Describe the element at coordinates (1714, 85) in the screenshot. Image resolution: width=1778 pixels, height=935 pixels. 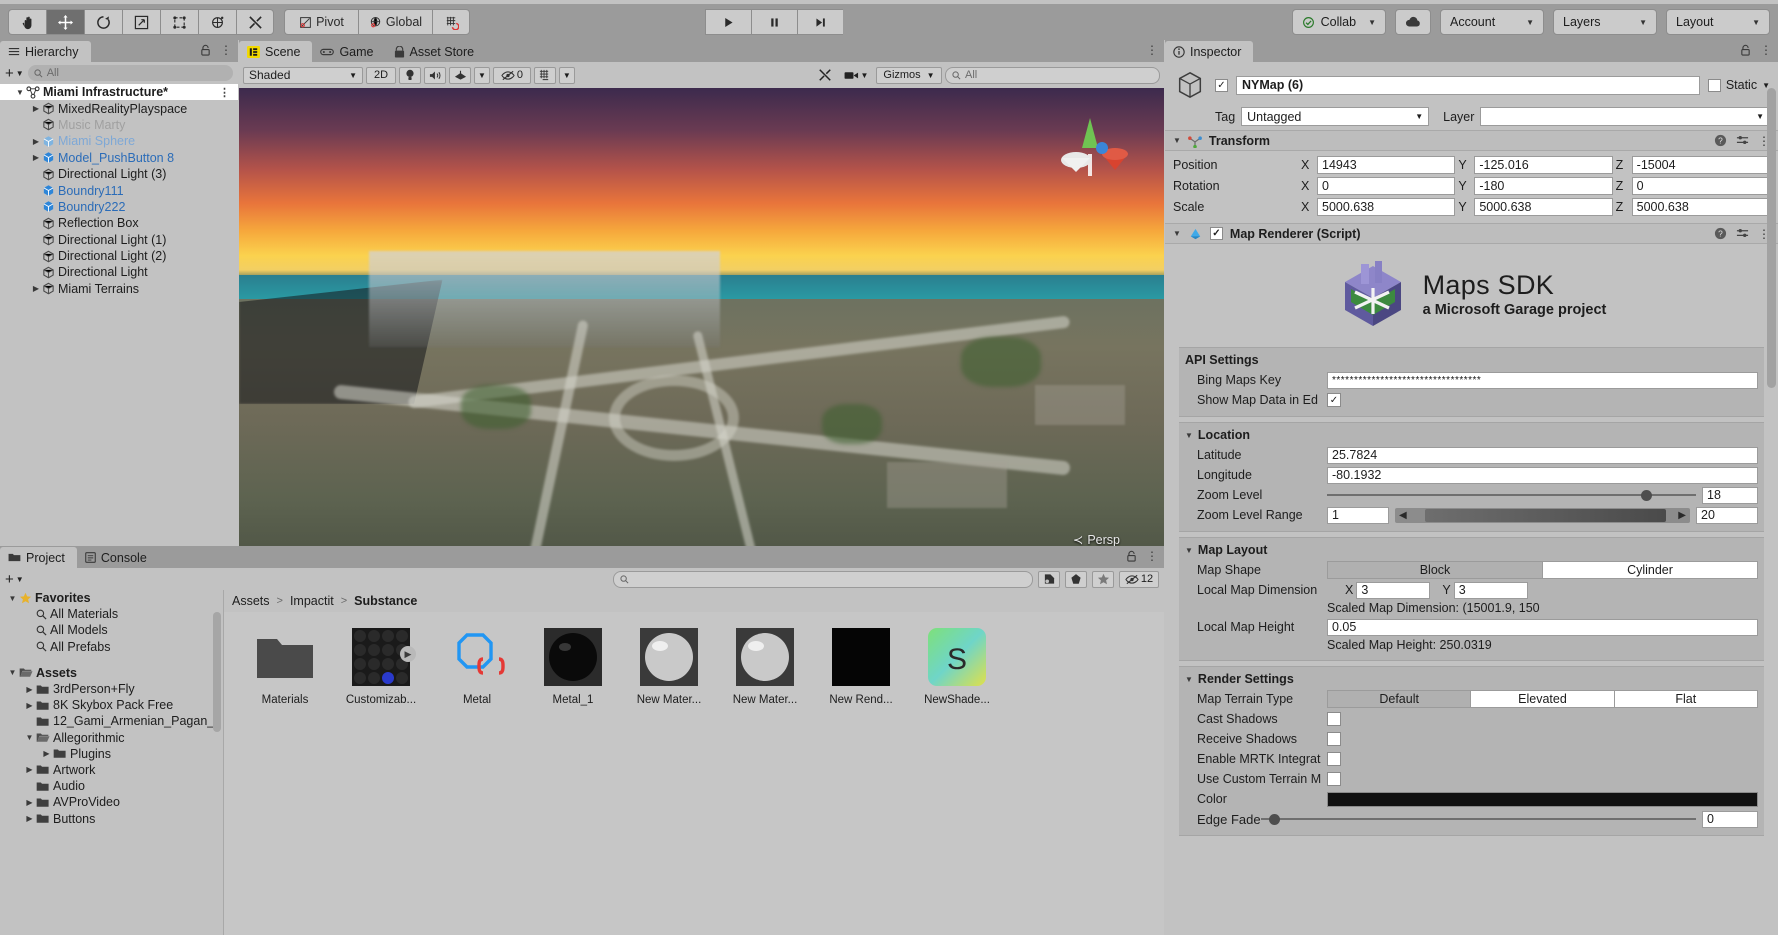
I see `static-checkbox` at that location.